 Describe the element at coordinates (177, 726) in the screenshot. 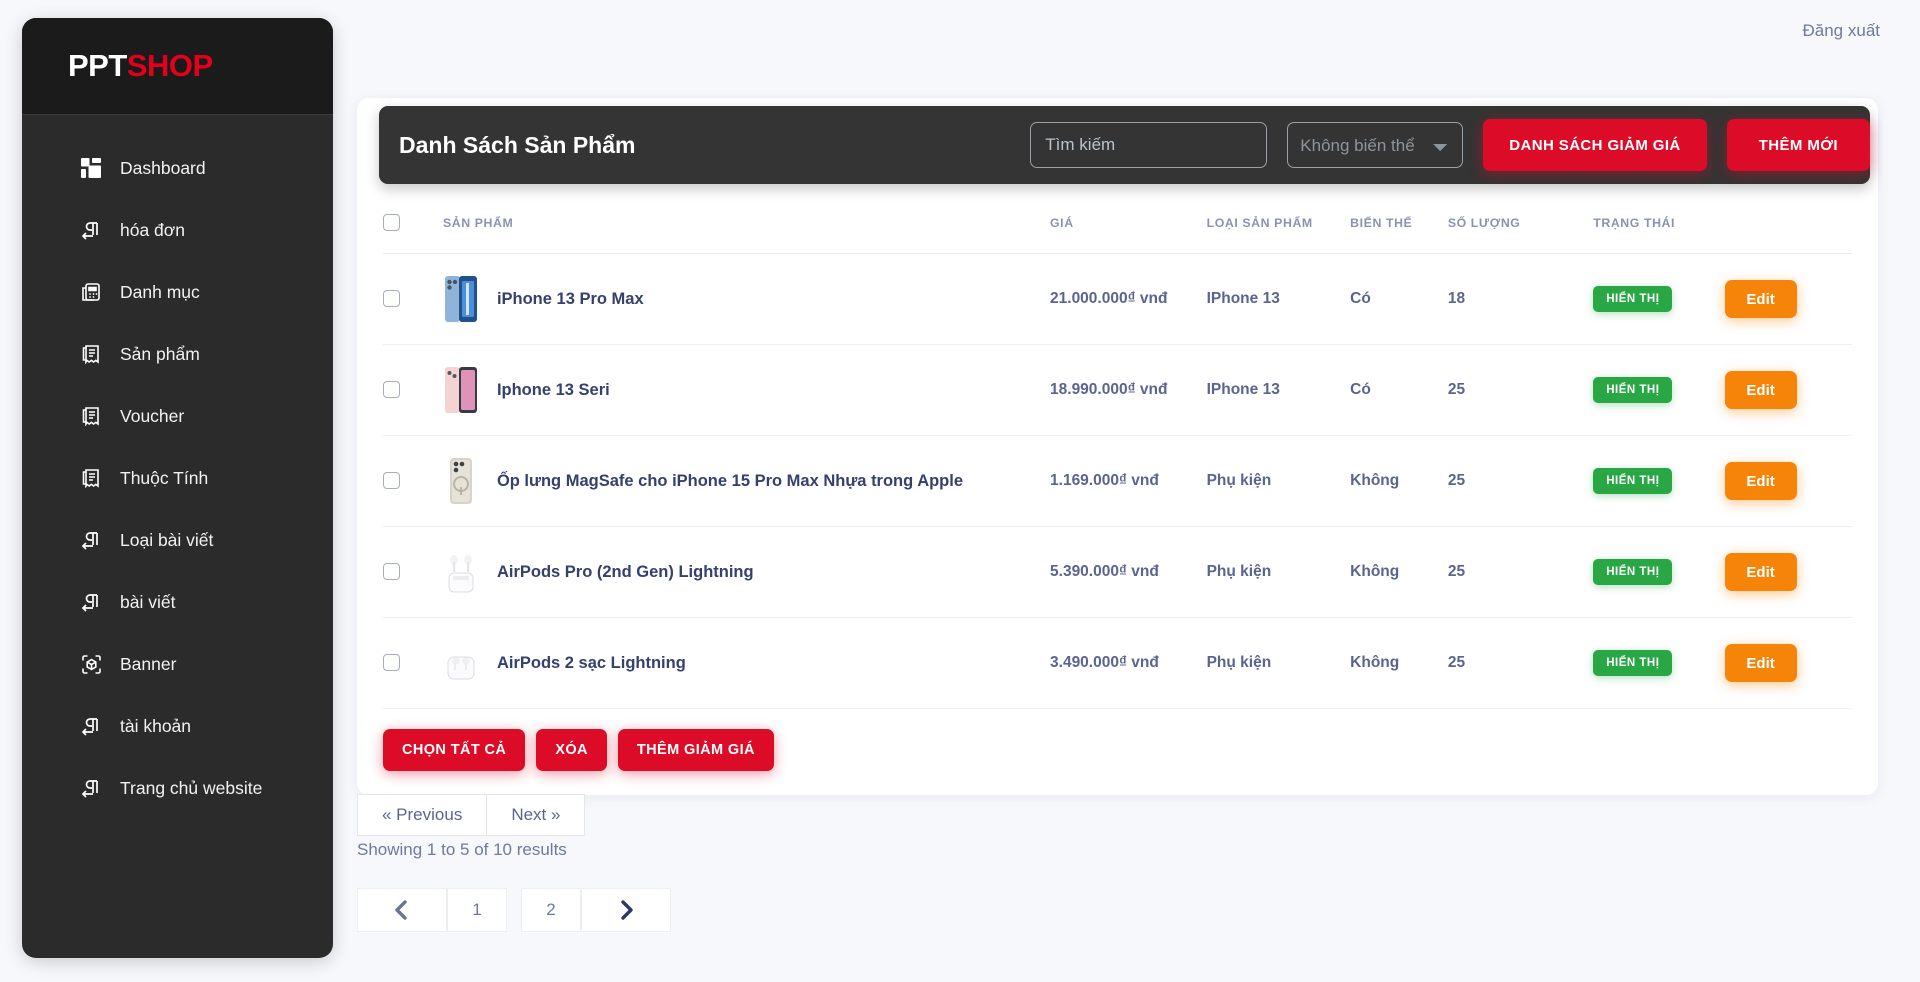

I see `sidebar-item-tai-khoan: tài khoản` at that location.